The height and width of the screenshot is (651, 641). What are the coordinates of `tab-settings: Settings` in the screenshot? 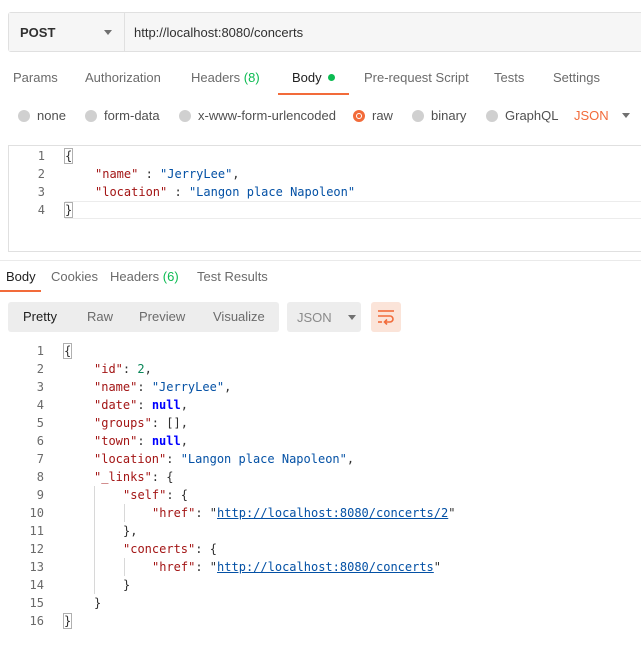 It's located at (576, 77).